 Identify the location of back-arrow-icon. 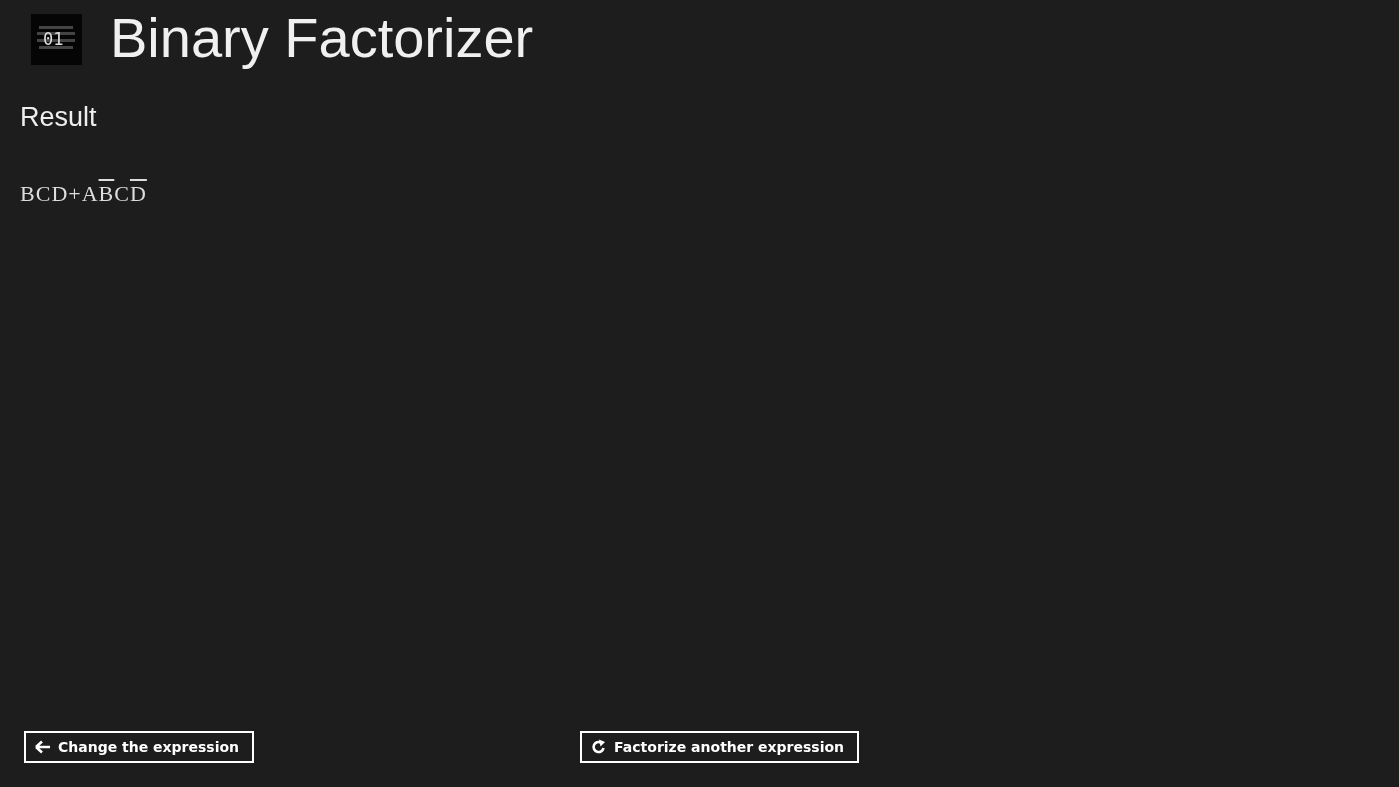
(43, 747).